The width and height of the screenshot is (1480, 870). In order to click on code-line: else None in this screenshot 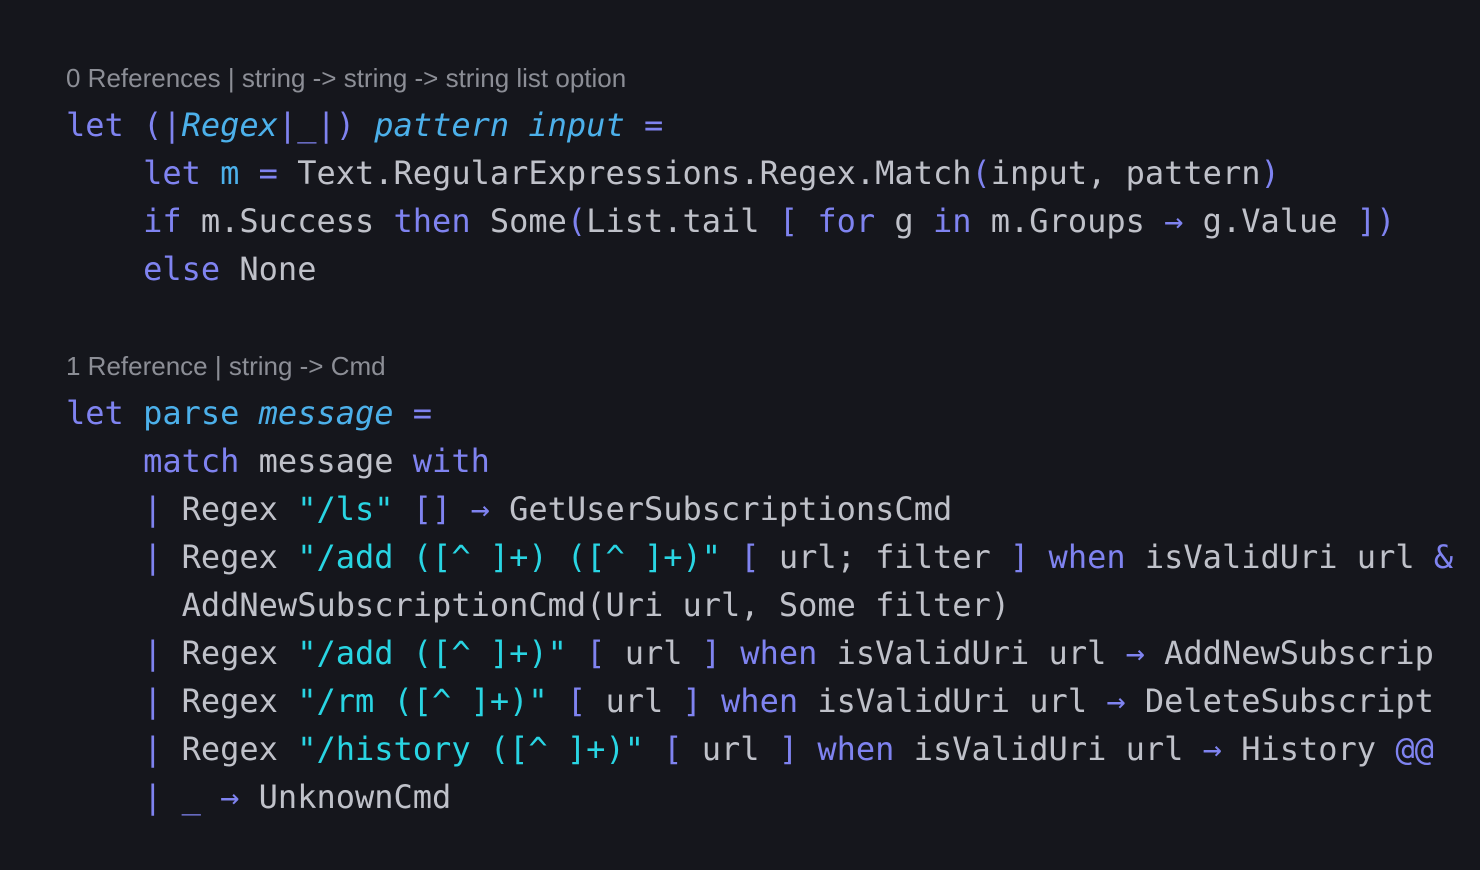, I will do `click(191, 269)`.